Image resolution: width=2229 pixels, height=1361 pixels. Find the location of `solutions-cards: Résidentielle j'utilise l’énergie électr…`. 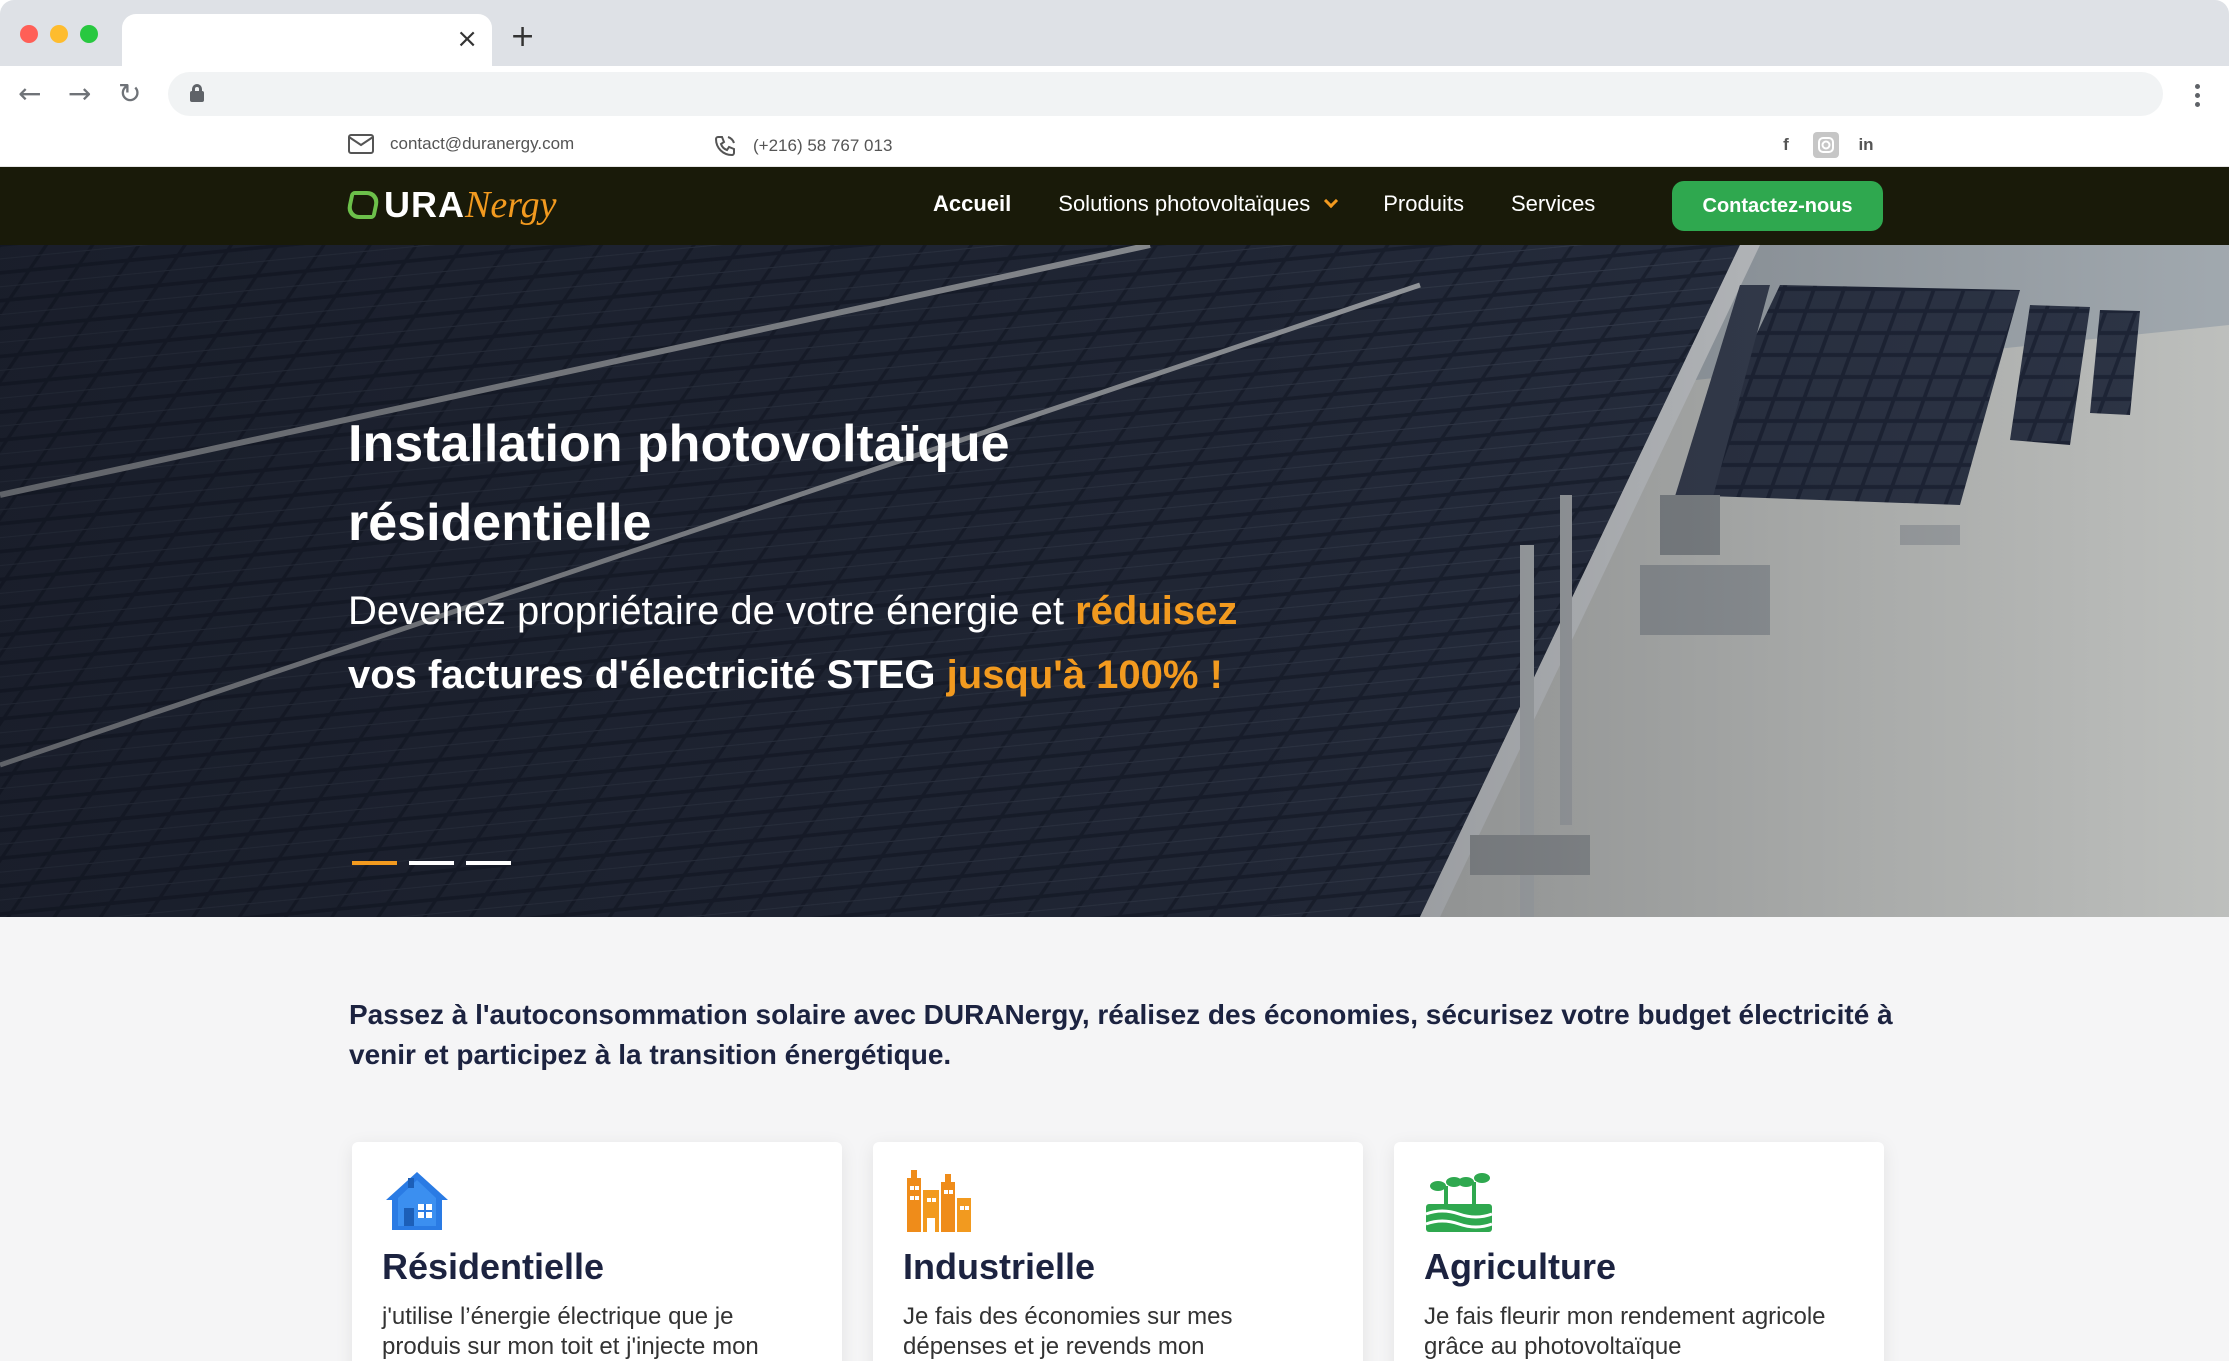

solutions-cards: Résidentielle j'utilise l’énergie électr… is located at coordinates (1118, 1251).